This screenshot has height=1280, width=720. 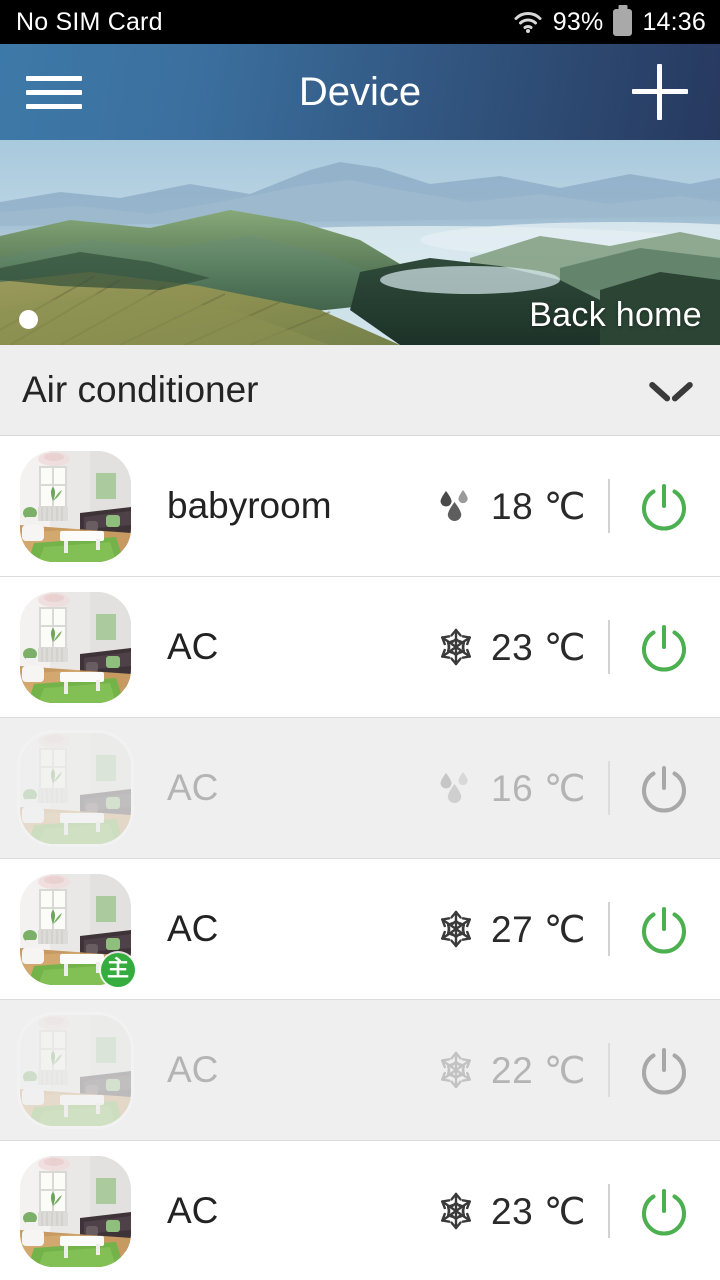 I want to click on master-device-badge: 主, so click(x=118, y=969).